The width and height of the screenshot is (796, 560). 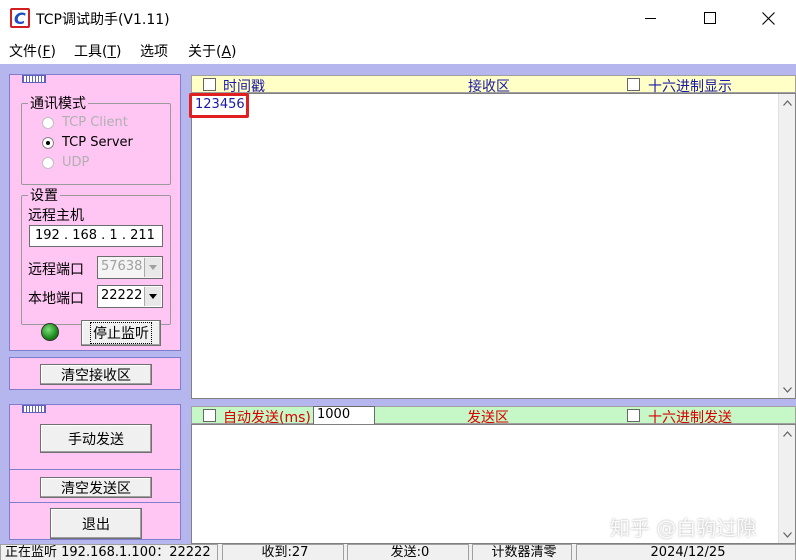 I want to click on send-controls-panel: 手动发送 清空发送区 退出, so click(x=95, y=472).